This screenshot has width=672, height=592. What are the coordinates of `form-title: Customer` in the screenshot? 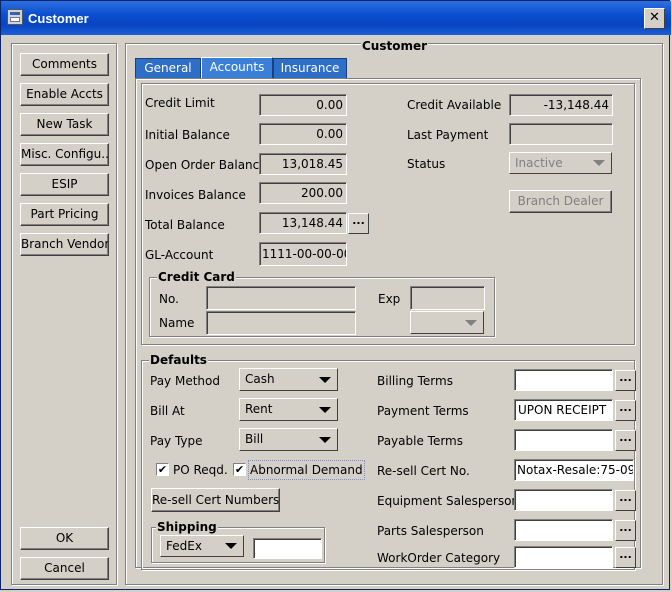 It's located at (395, 46).